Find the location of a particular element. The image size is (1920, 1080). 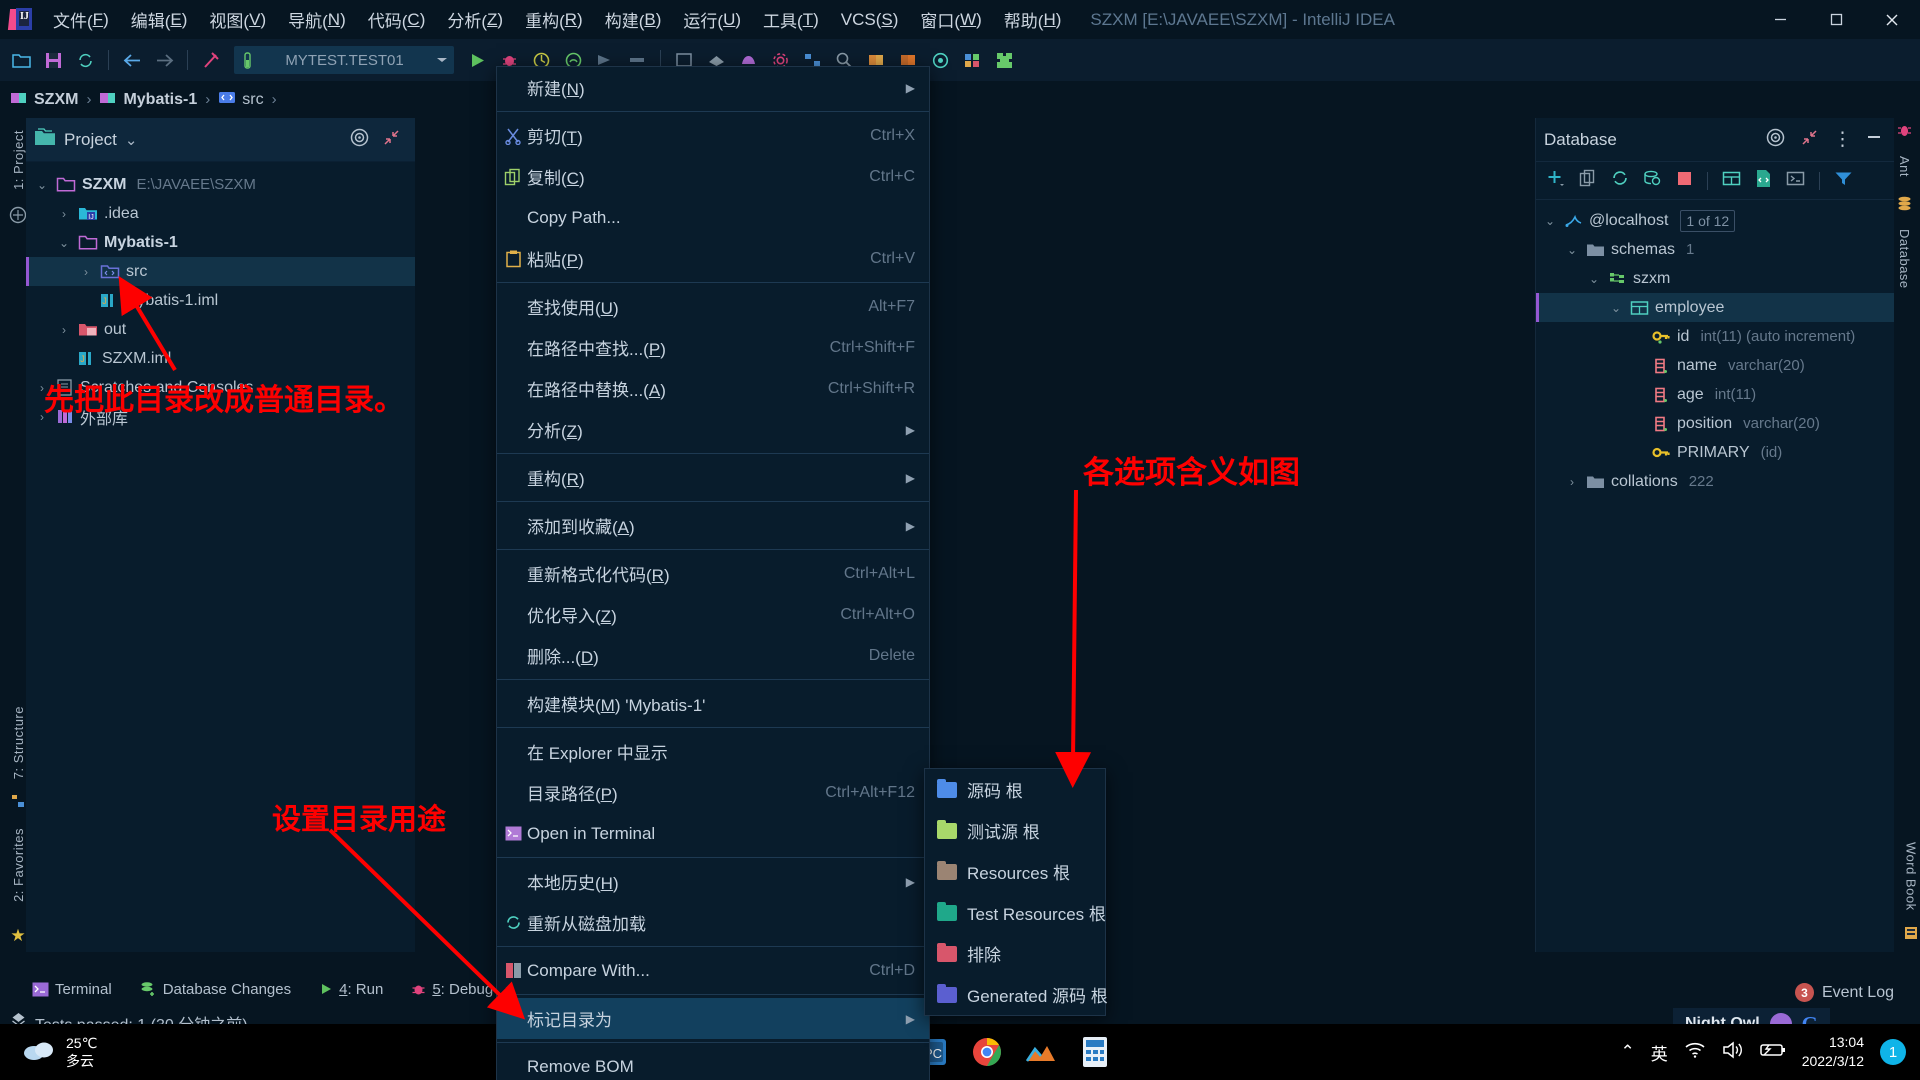

context-menu-item-11: 重新格式化代码(R) Ctrl+Alt+L is located at coordinates (713, 573).